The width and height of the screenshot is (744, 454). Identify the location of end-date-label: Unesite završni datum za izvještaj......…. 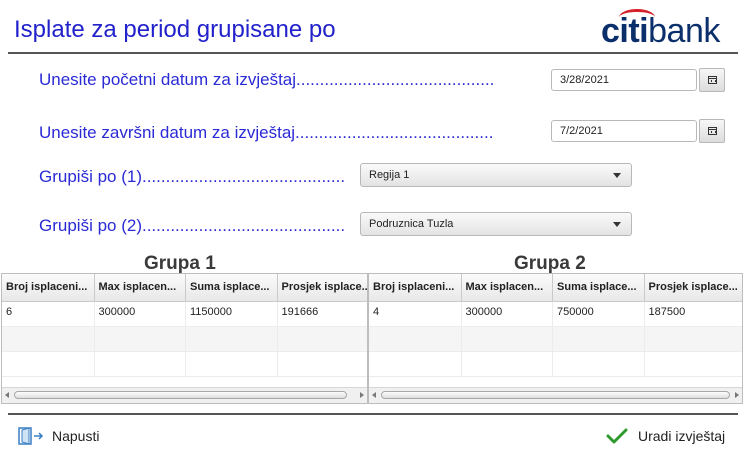
(266, 132).